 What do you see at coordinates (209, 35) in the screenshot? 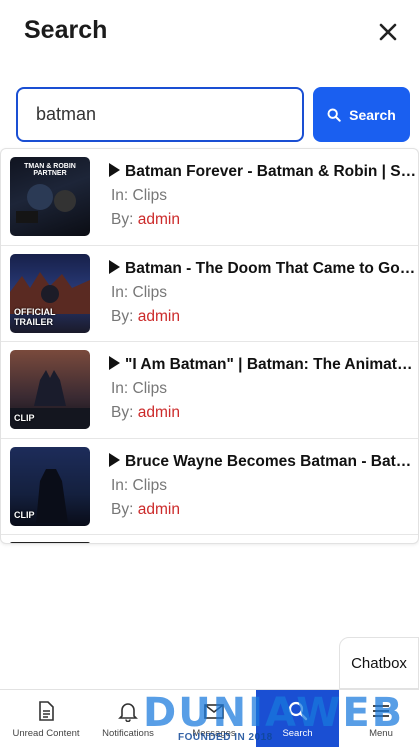
I see `header: Search` at bounding box center [209, 35].